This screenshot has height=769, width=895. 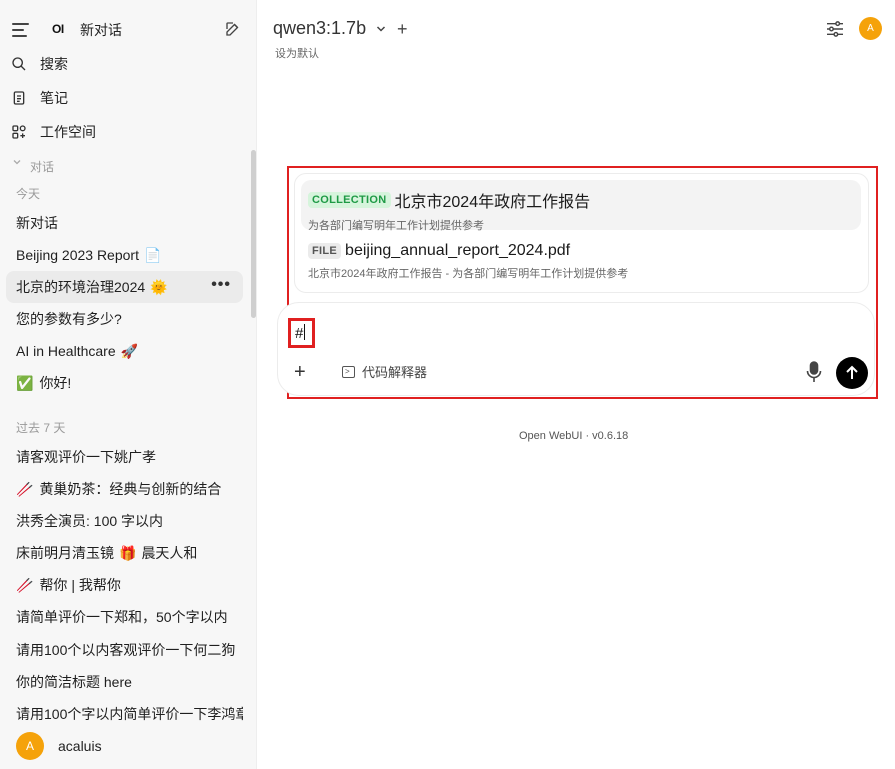 What do you see at coordinates (41, 428) in the screenshot?
I see `group-last-7-days: 过去 7 天` at bounding box center [41, 428].